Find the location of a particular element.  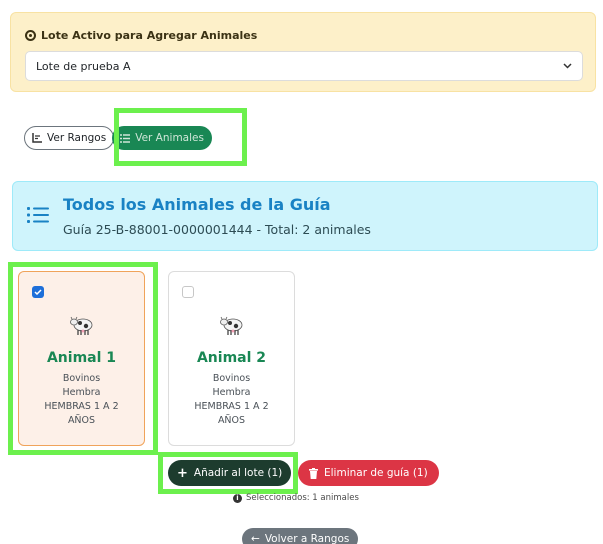

back-to-ranges-label: Volver a Rangos is located at coordinates (307, 538).